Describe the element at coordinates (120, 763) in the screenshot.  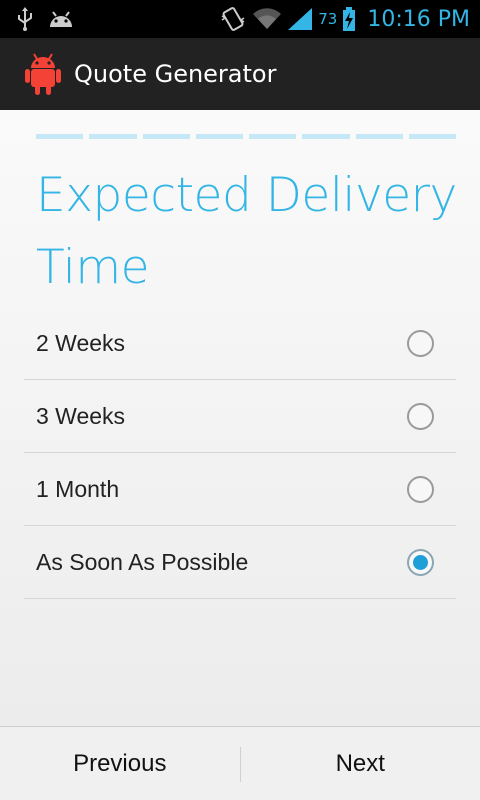
I see `previous-button: Previous` at that location.